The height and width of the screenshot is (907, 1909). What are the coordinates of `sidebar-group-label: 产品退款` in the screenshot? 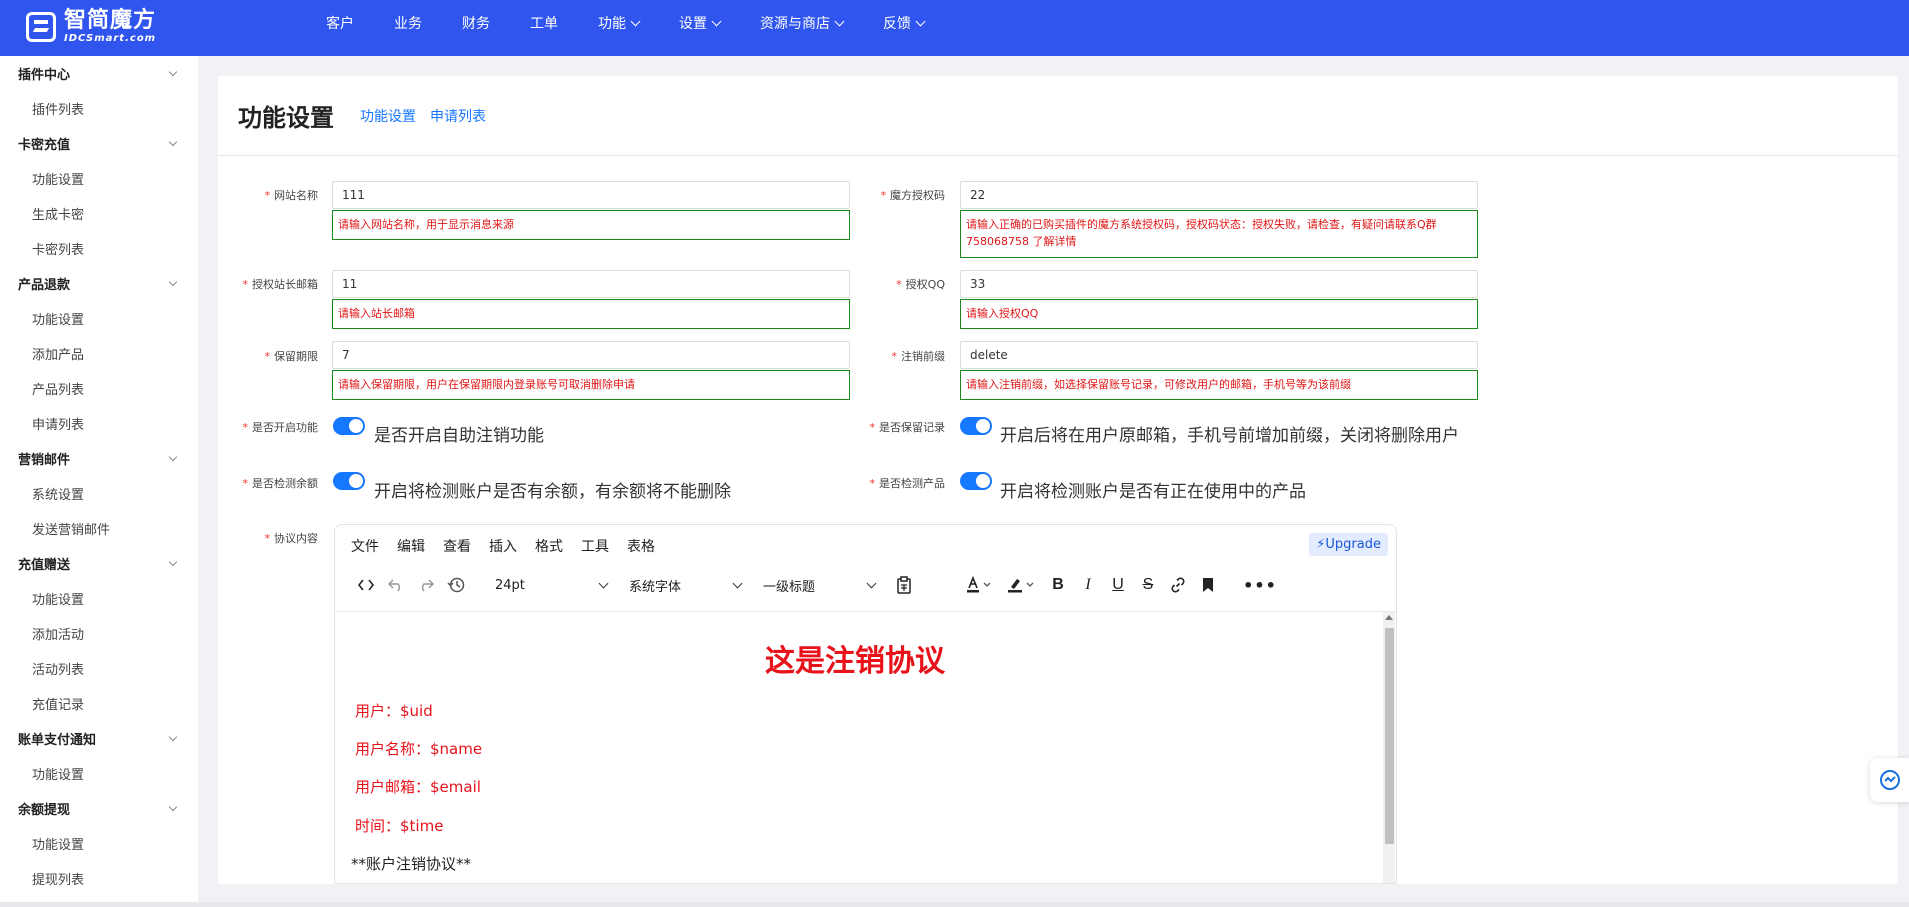 It's located at (44, 285).